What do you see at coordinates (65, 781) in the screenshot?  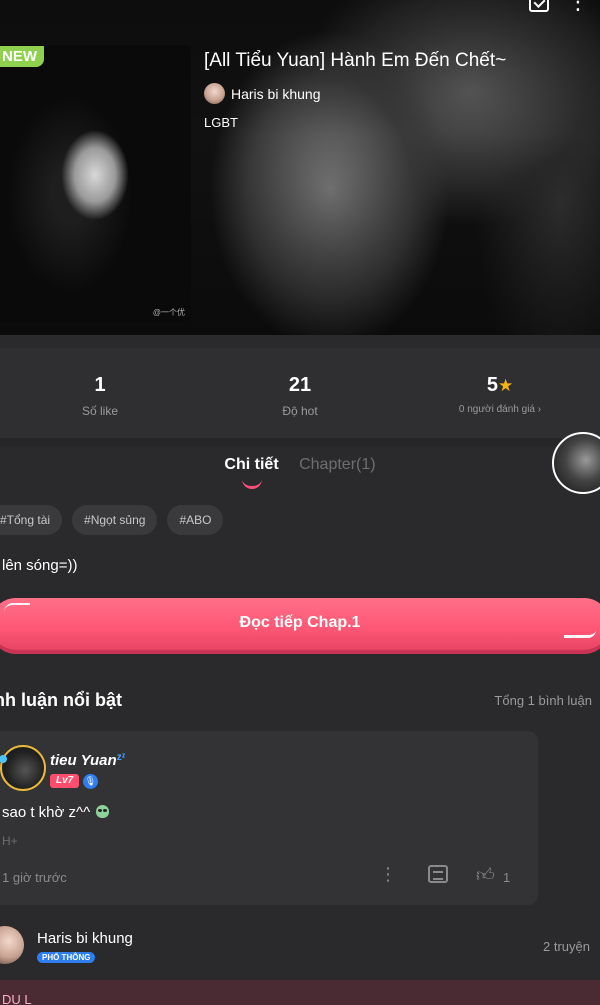 I see `level-badge: Lv7` at bounding box center [65, 781].